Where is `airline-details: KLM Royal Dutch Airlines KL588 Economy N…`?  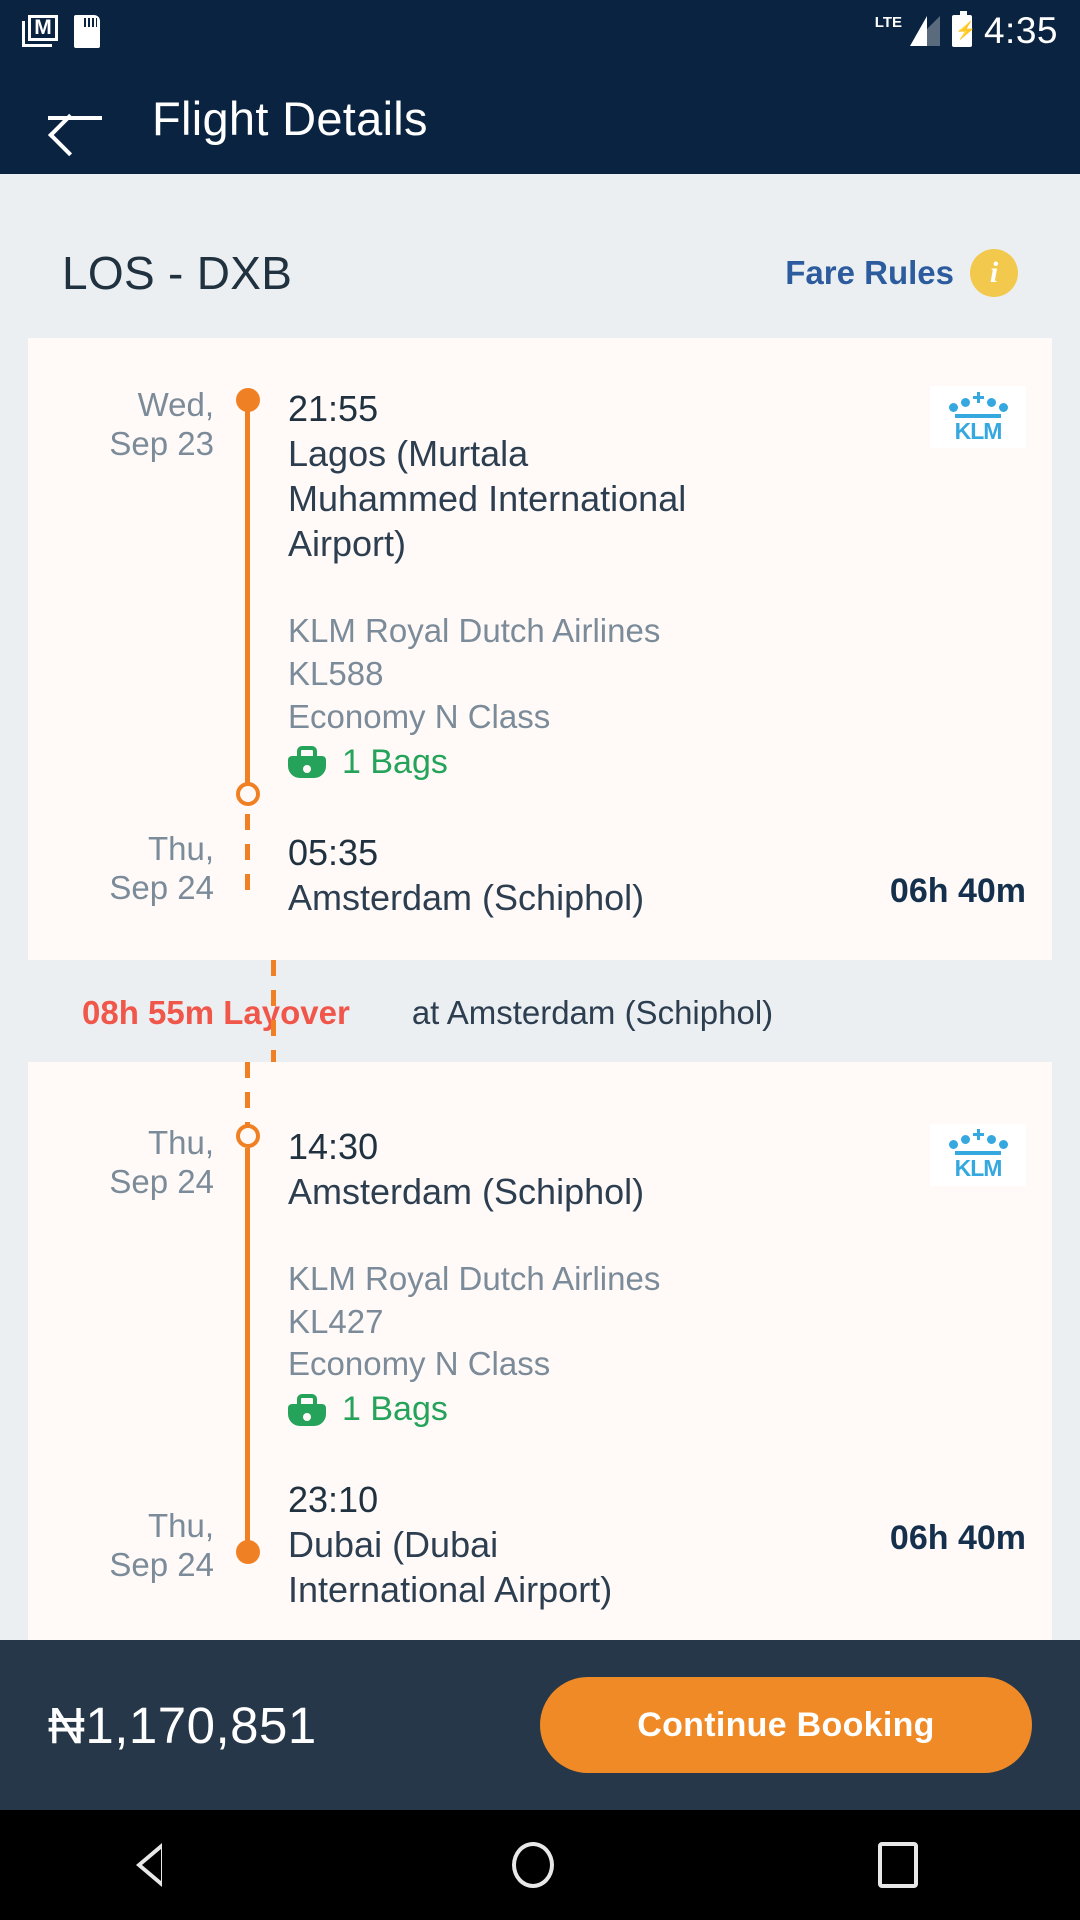
airline-details: KLM Royal Dutch Airlines KL588 Economy N… is located at coordinates (554, 696).